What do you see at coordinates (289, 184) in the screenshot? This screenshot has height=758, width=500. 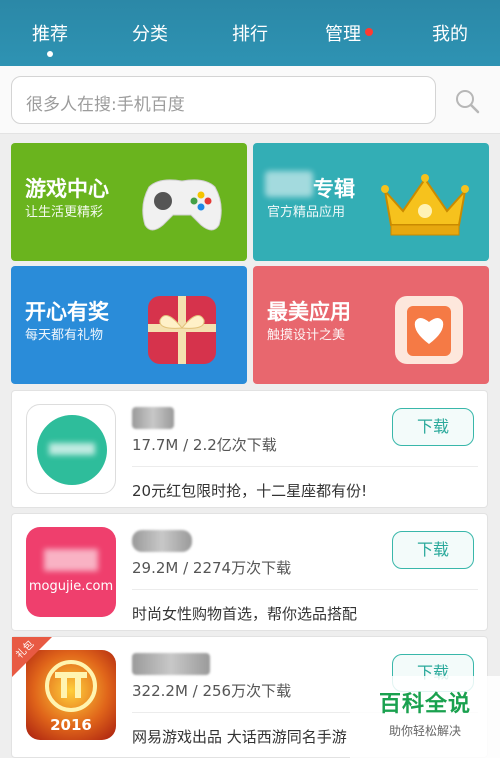 I see `blurred-title-prefix` at bounding box center [289, 184].